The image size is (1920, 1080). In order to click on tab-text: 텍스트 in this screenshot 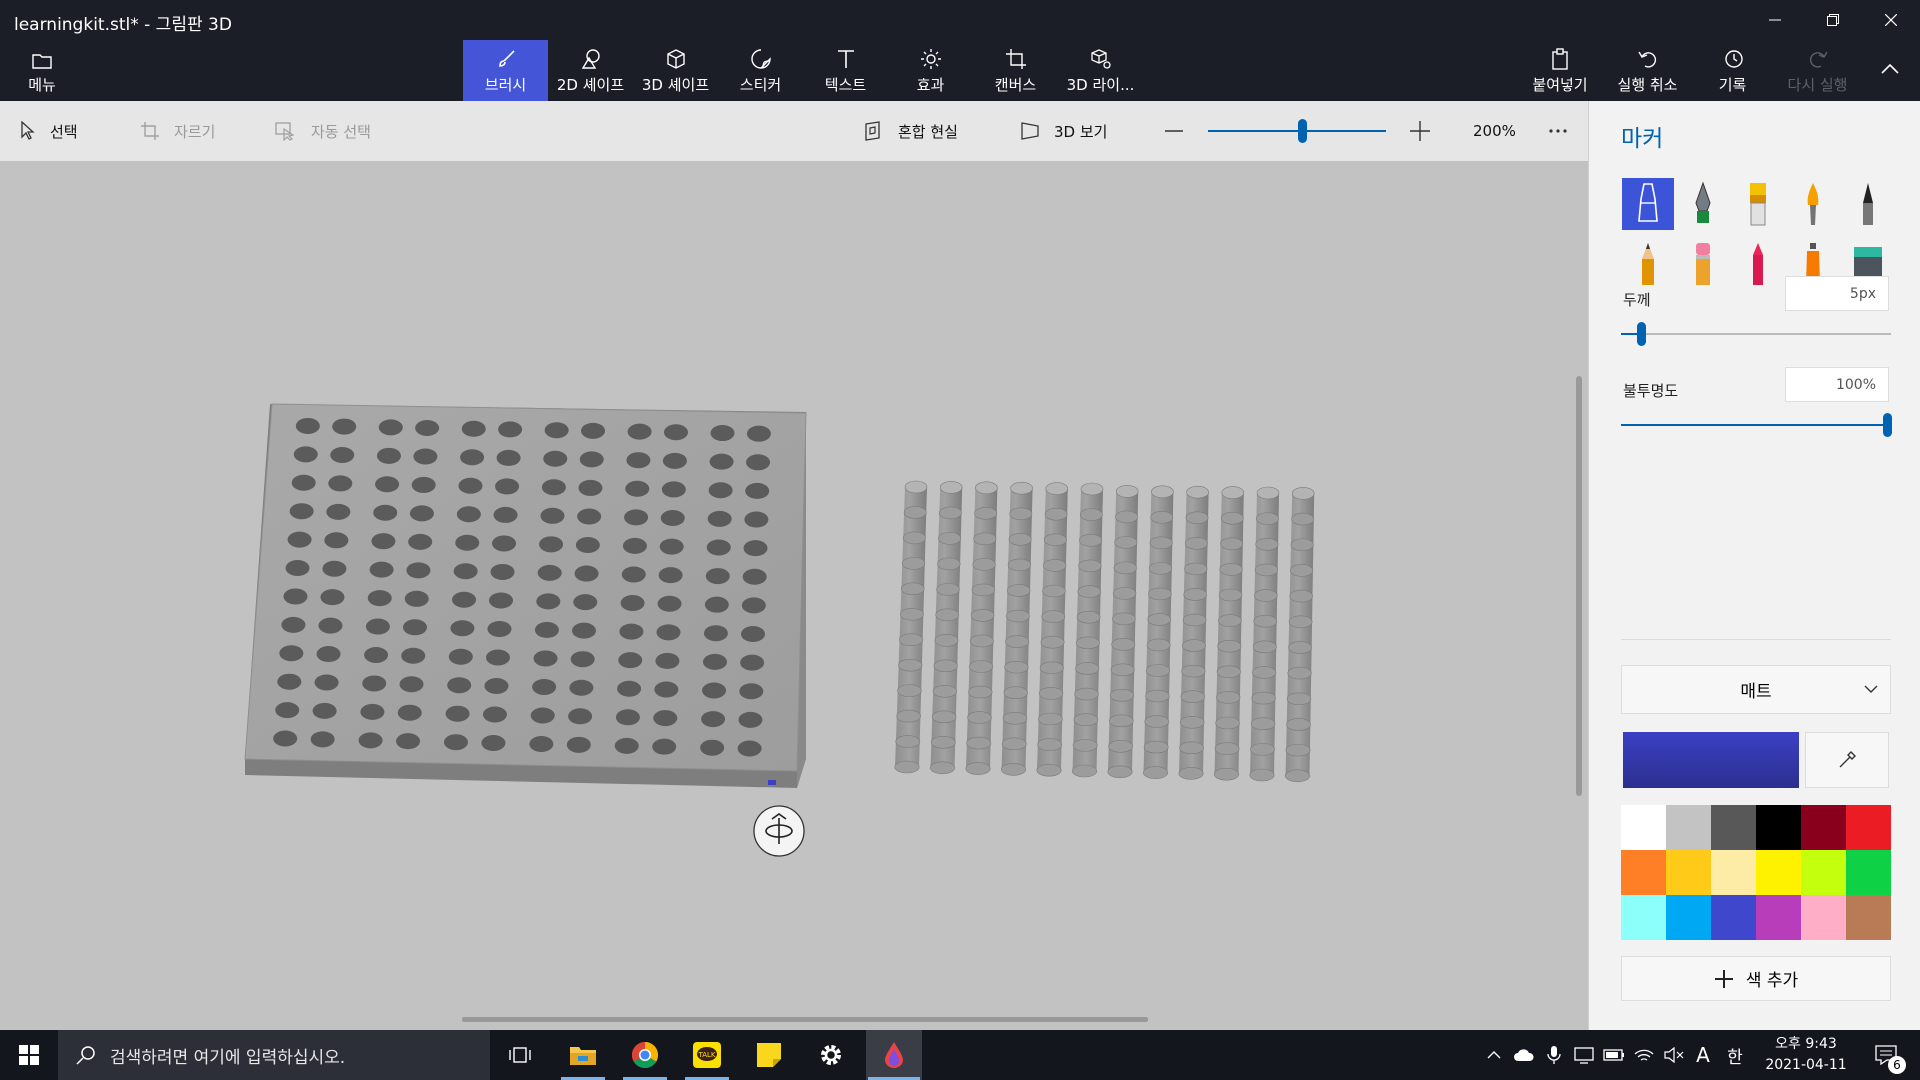, I will do `click(845, 70)`.